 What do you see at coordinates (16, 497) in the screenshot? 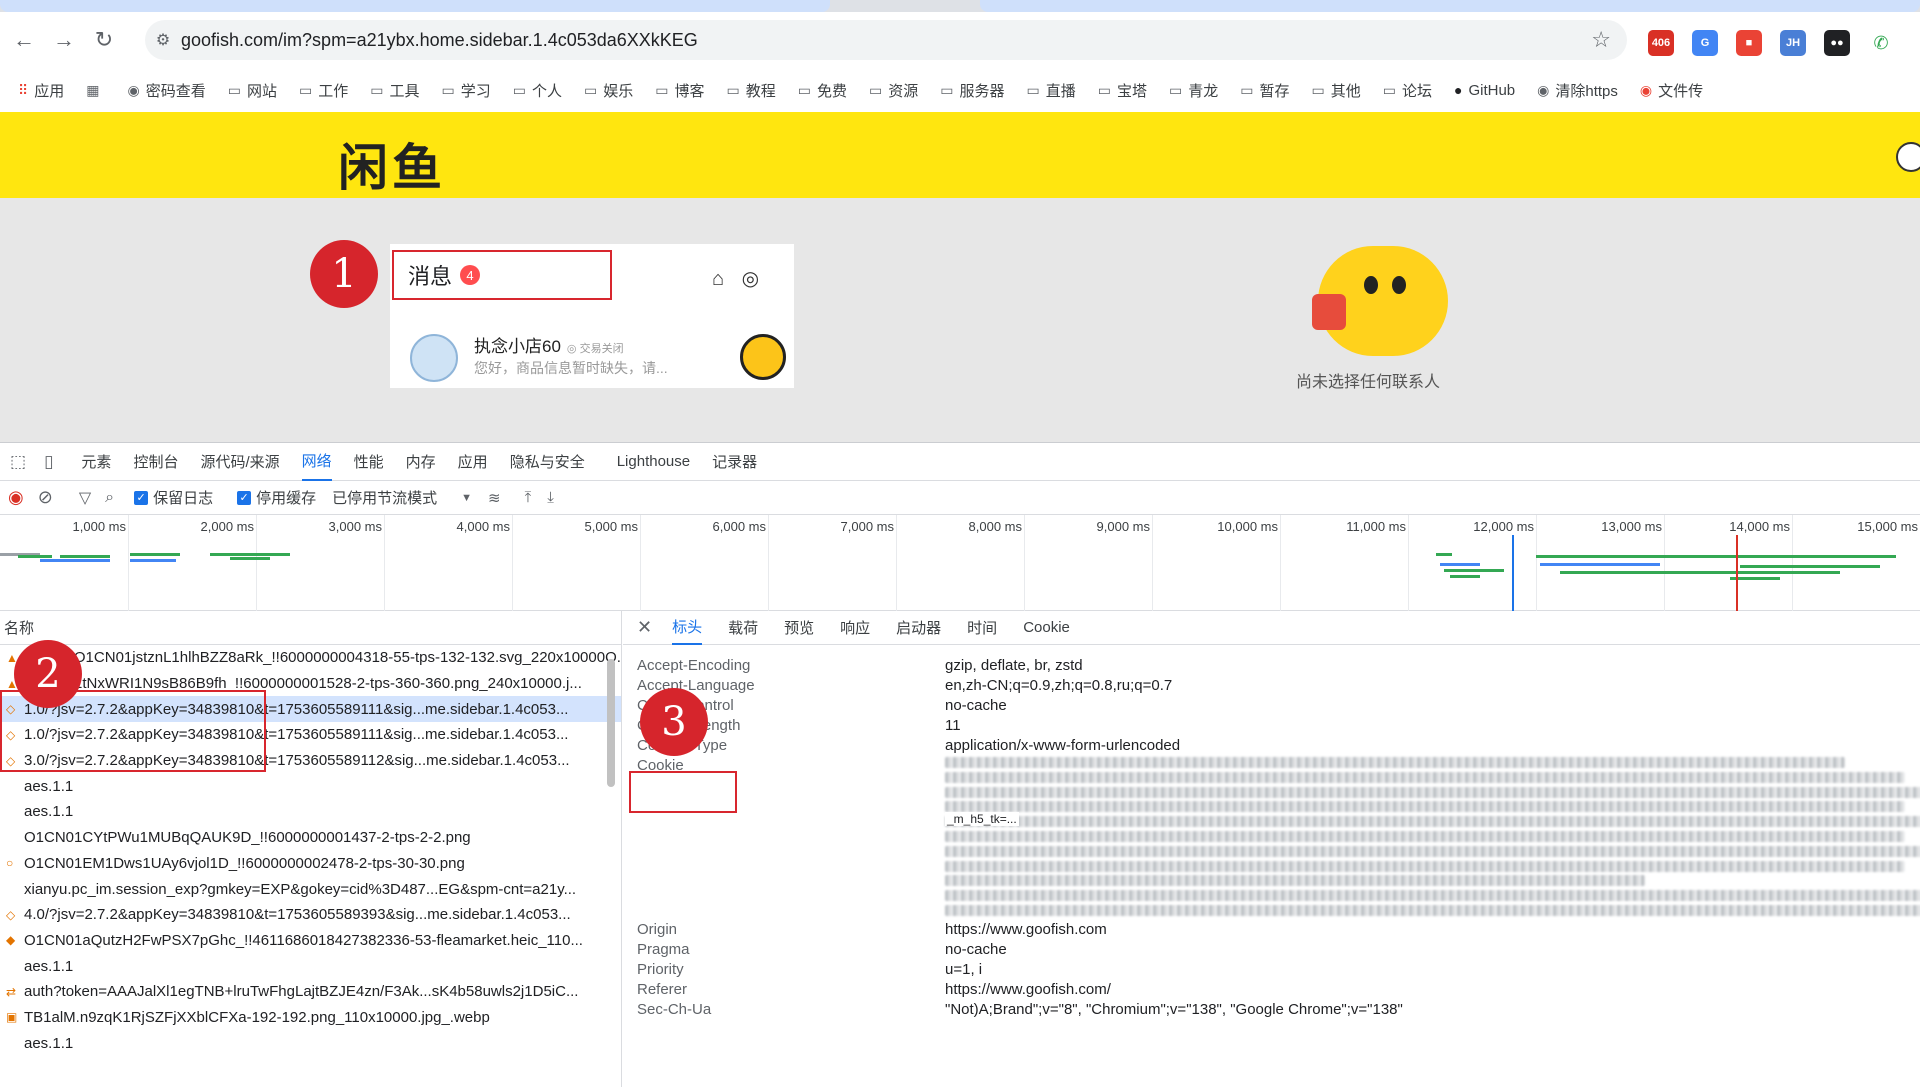
I see `record-icon: ◉` at bounding box center [16, 497].